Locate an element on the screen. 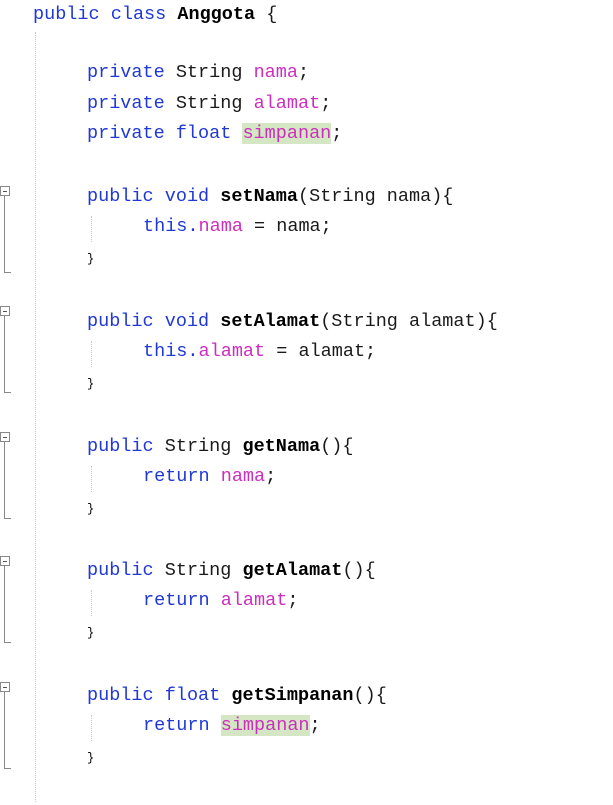 This screenshot has height=805, width=613. method-signature-line: public String getNama(){ is located at coordinates (220, 447).